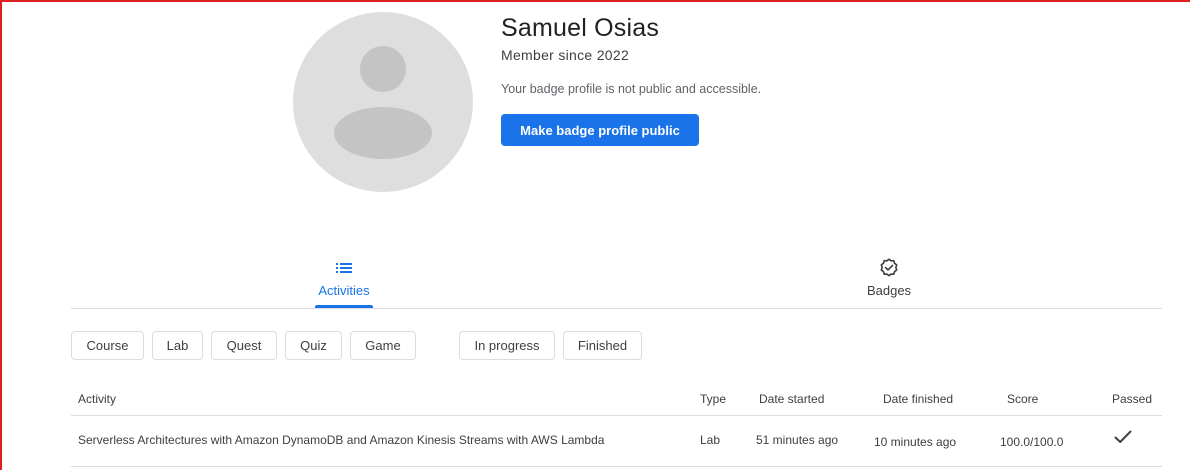  Describe the element at coordinates (1022, 399) in the screenshot. I see `column-header-score: Score` at that location.